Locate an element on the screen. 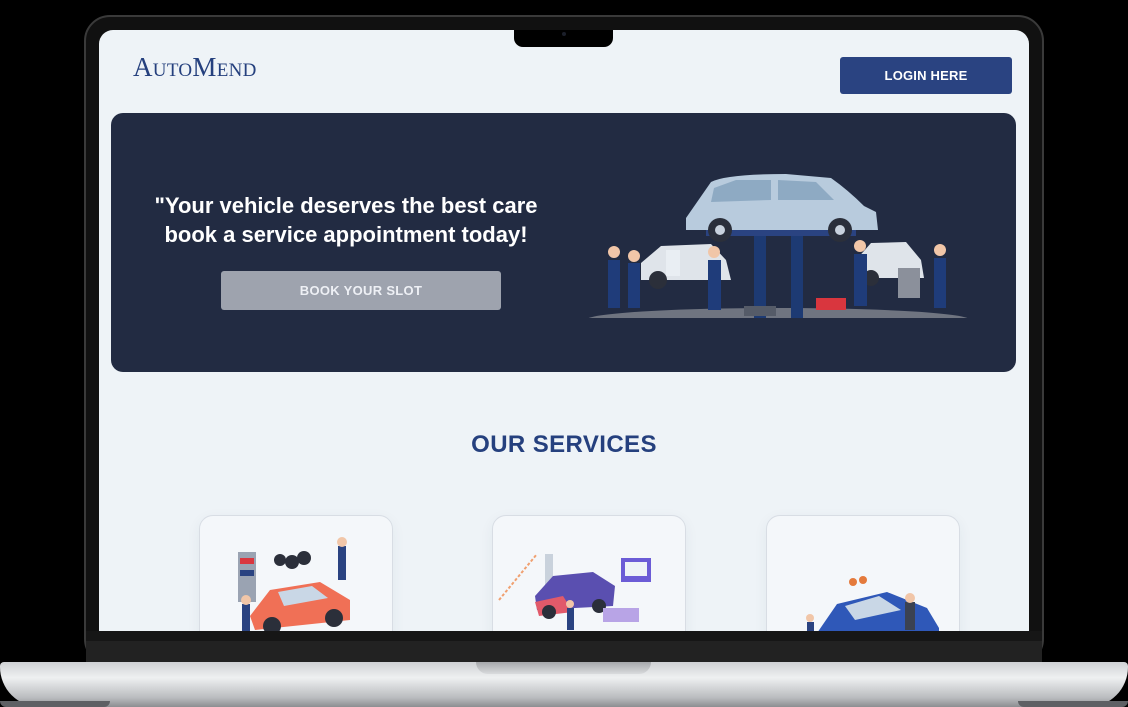  car-lift-mechanics-illustration is located at coordinates (778, 251).